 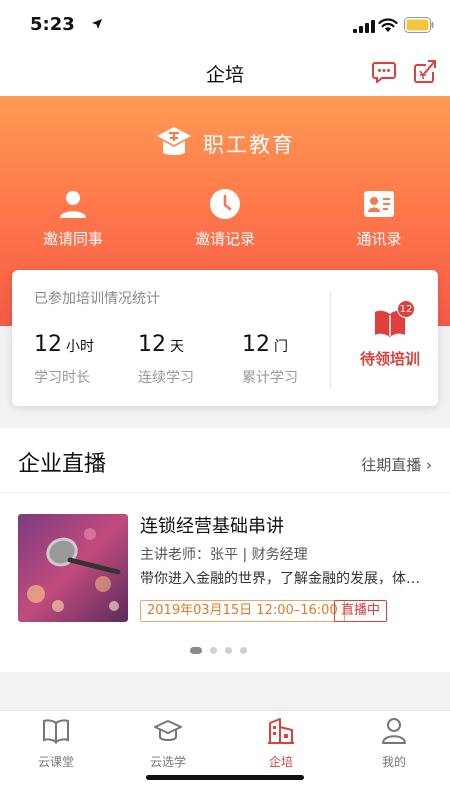 I want to click on tab-cloud-classroom: 云课堂, so click(x=56, y=743).